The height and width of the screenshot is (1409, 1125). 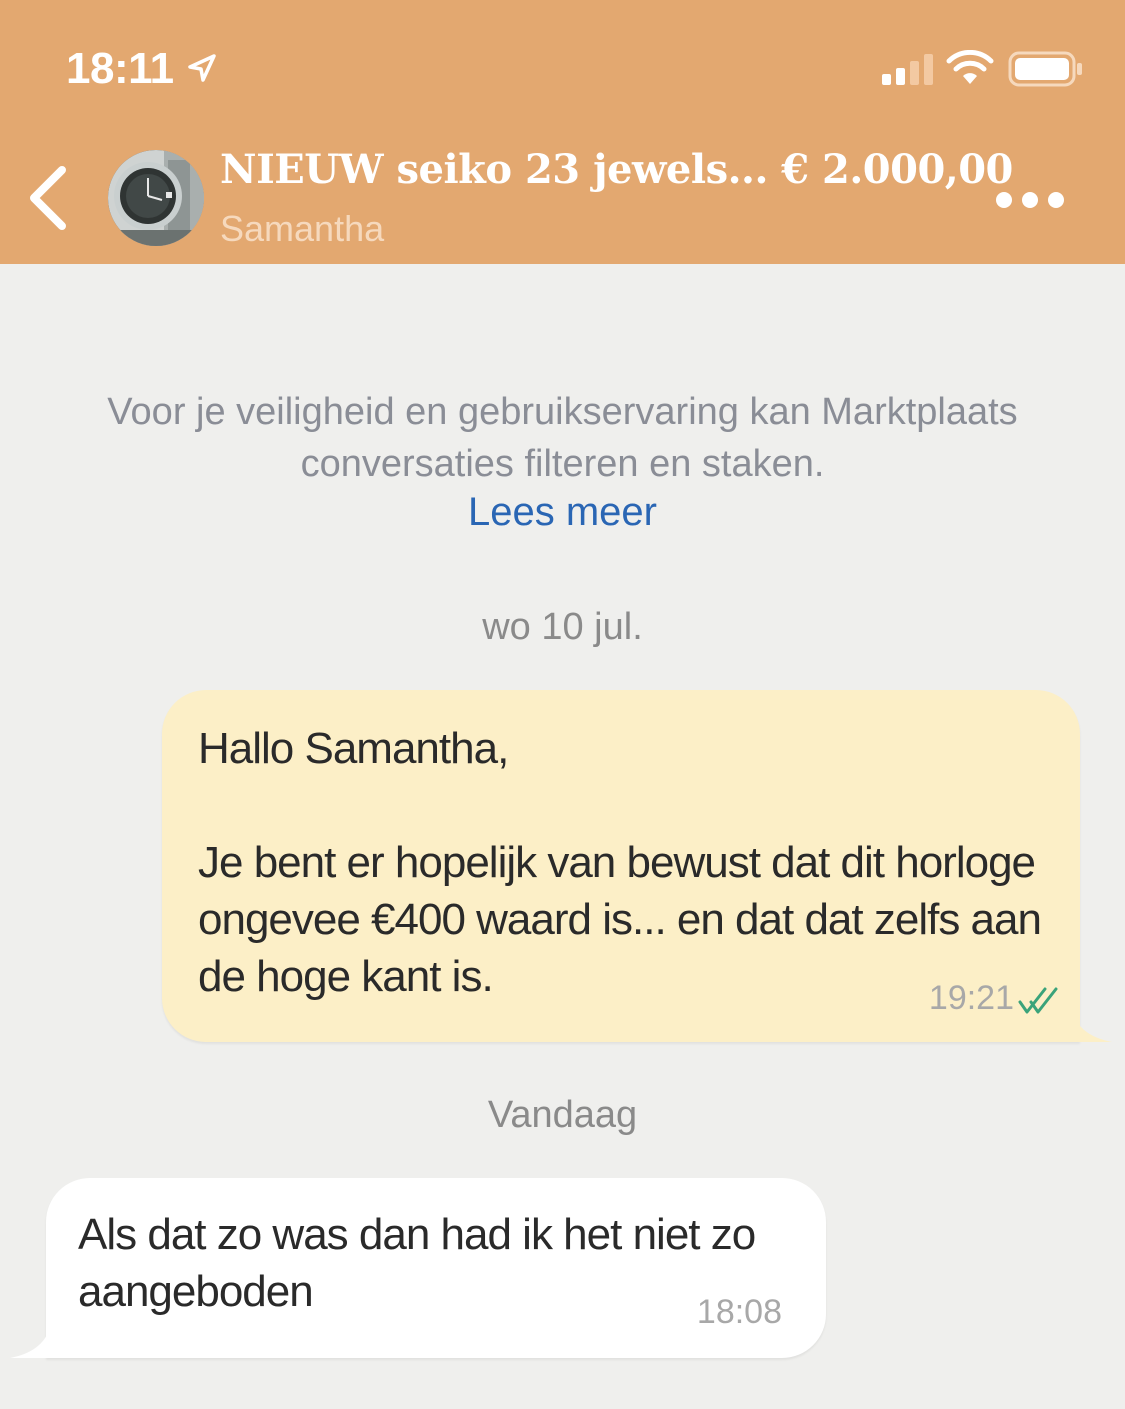 I want to click on wifi-icon, so click(x=970, y=67).